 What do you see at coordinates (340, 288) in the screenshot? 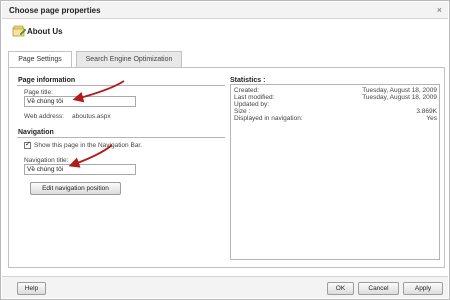
I see `ok-button: OK` at bounding box center [340, 288].